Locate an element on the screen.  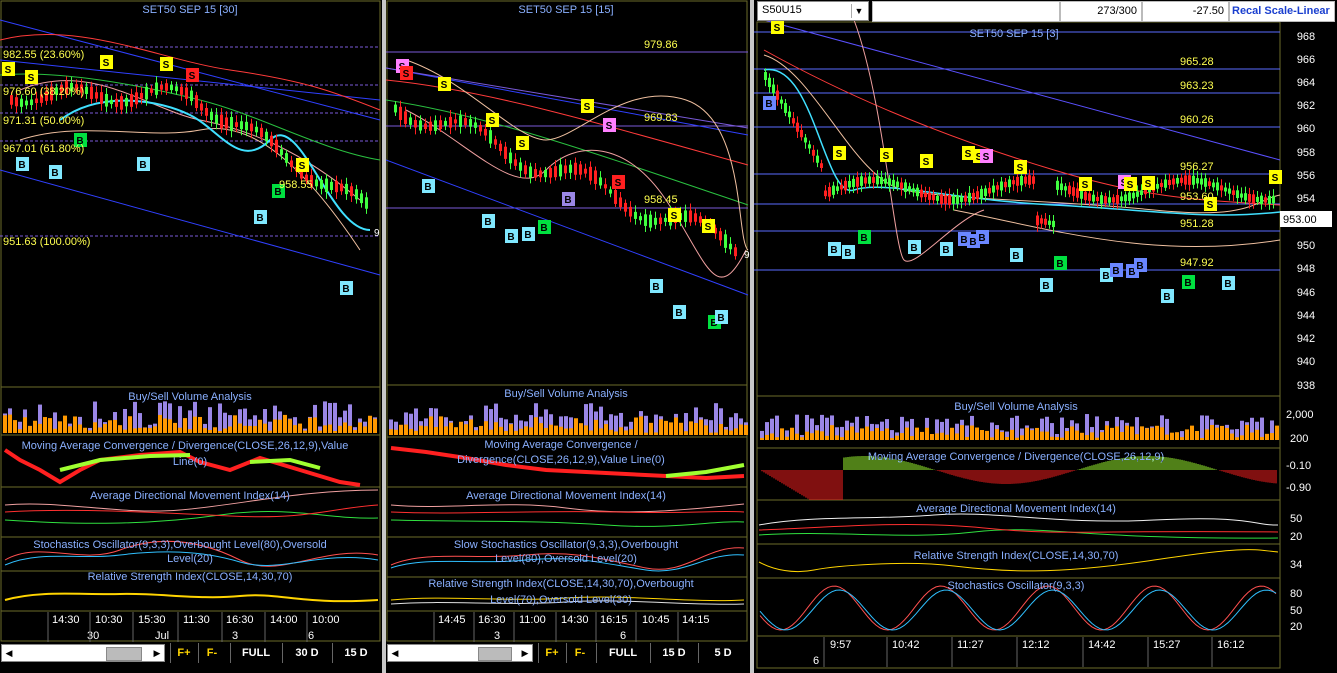
stoch-axis-label: 50 is located at coordinates (1296, 611).